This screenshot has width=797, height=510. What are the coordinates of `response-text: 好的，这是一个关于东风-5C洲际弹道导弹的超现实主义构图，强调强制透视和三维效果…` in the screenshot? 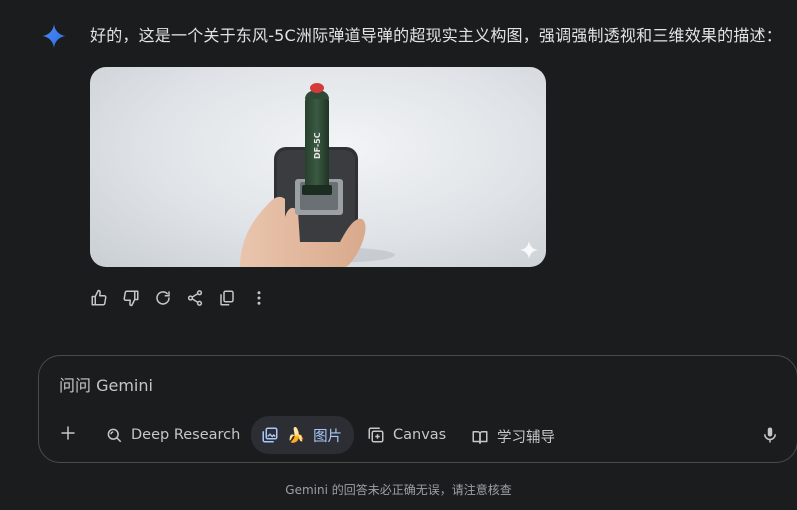 It's located at (436, 35).